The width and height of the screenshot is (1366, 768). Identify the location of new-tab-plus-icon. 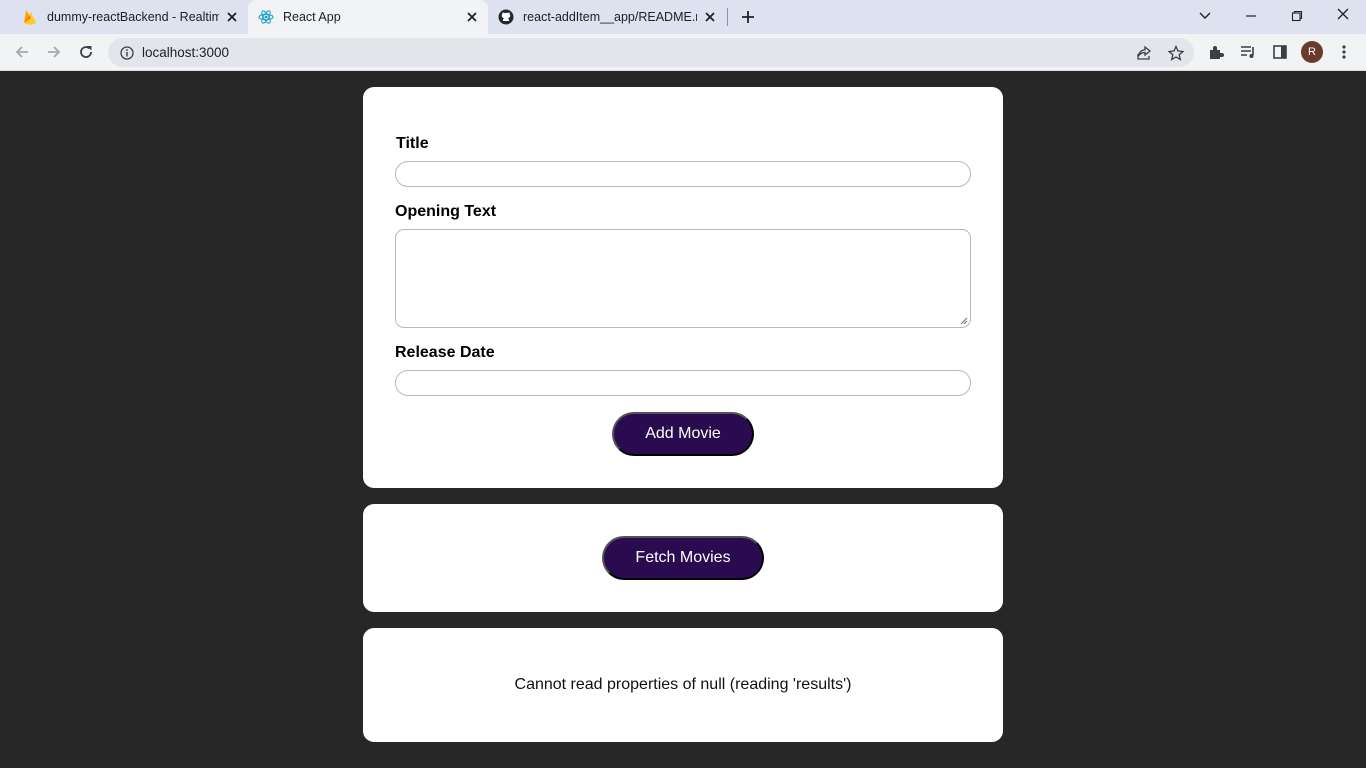
(748, 17).